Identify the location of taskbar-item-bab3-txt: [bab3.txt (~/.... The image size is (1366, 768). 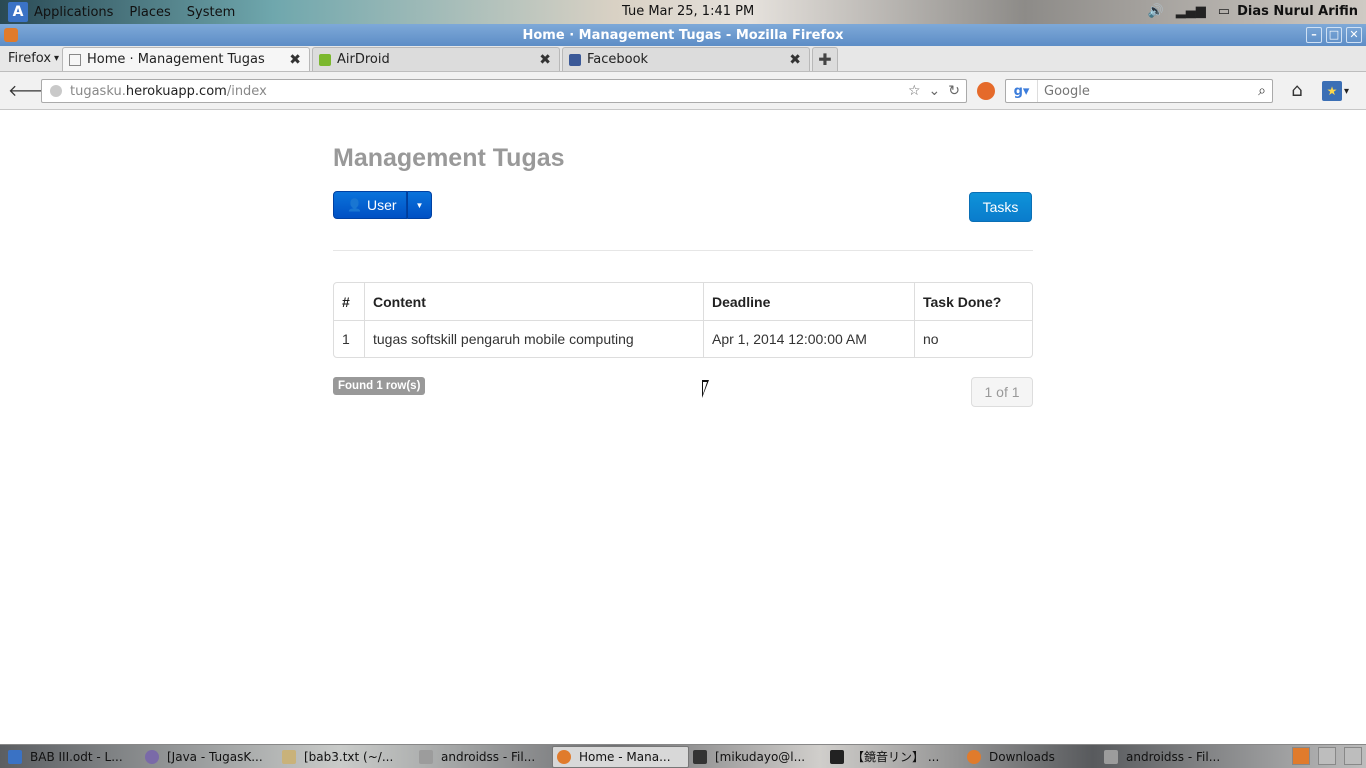
(346, 757).